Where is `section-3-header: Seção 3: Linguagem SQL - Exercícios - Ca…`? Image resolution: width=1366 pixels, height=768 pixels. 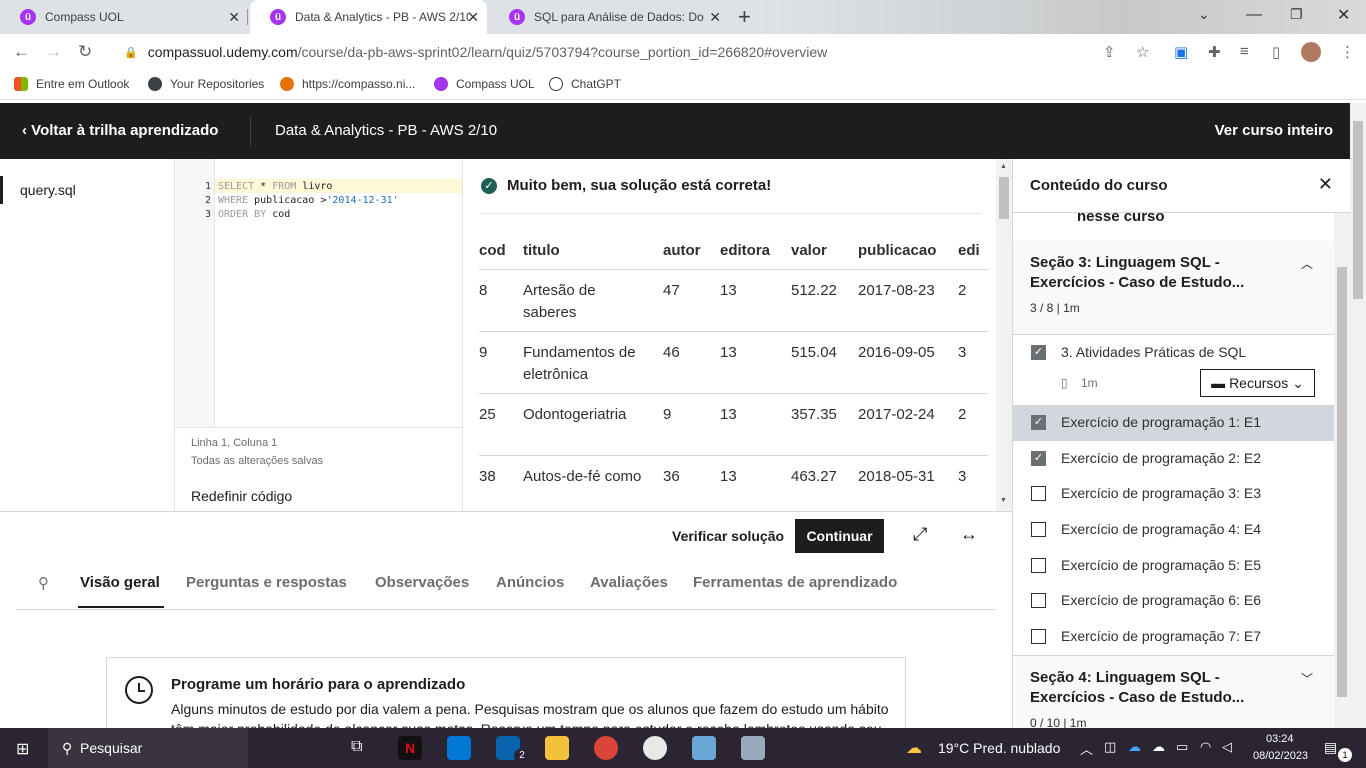 section-3-header: Seção 3: Linguagem SQL - Exercícios - Ca… is located at coordinates (1174, 288).